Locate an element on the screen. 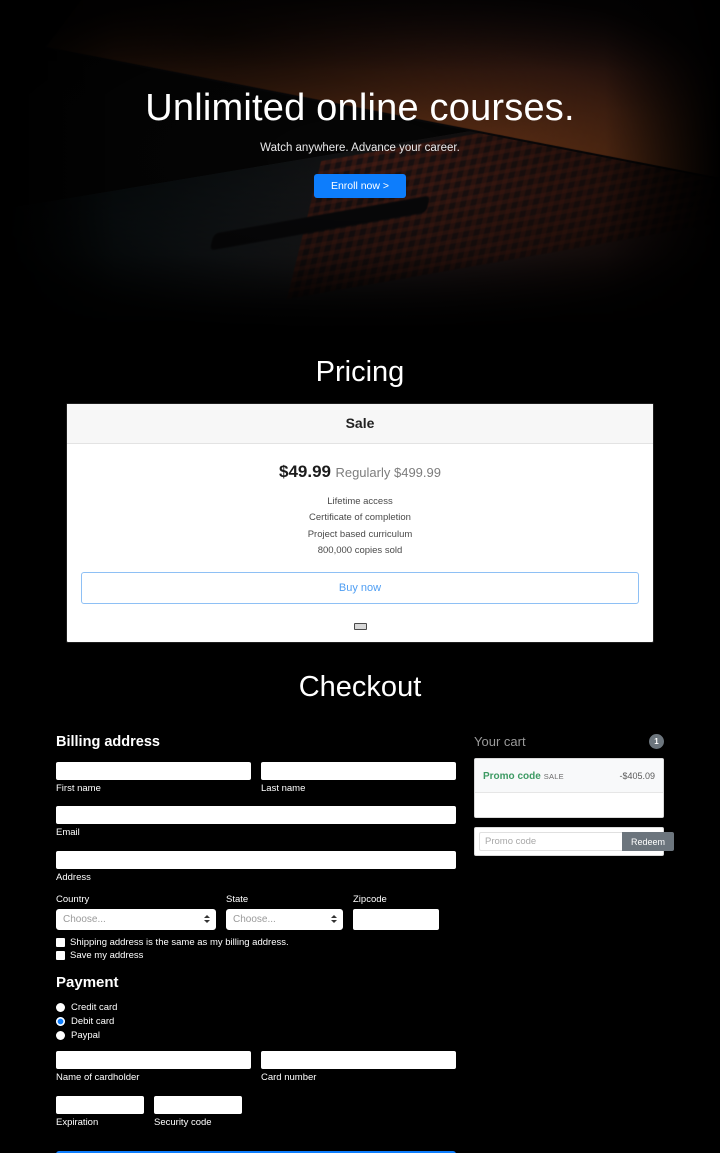 Image resolution: width=720 pixels, height=1153 pixels. address-input is located at coordinates (256, 859).